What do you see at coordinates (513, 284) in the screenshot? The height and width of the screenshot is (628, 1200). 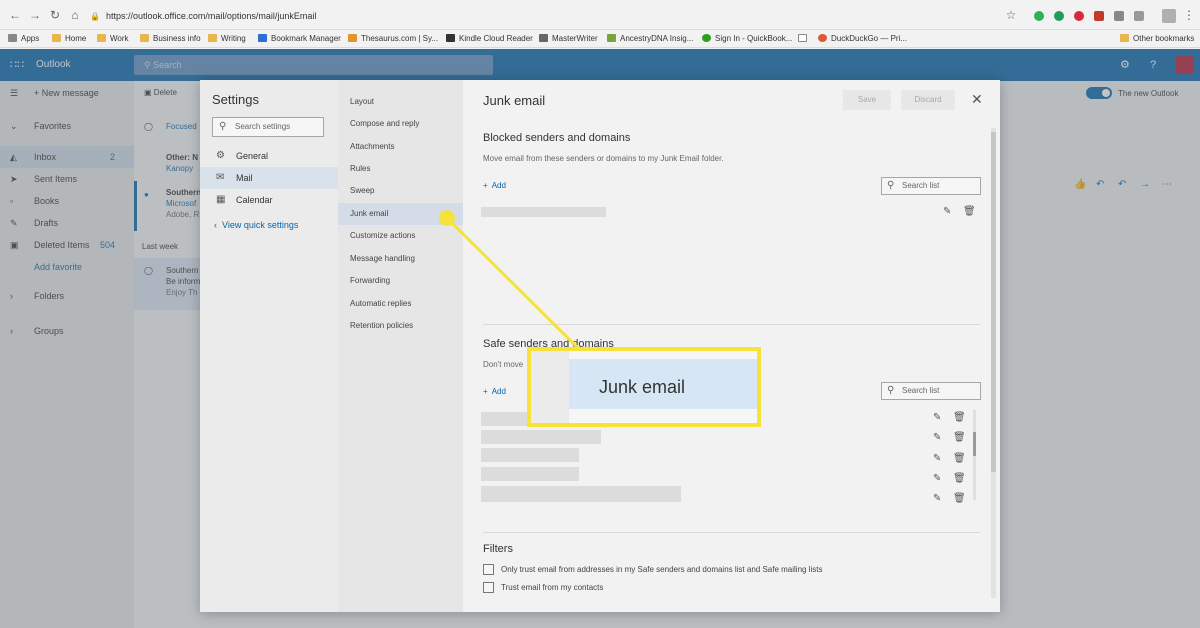 I see `callout-line` at bounding box center [513, 284].